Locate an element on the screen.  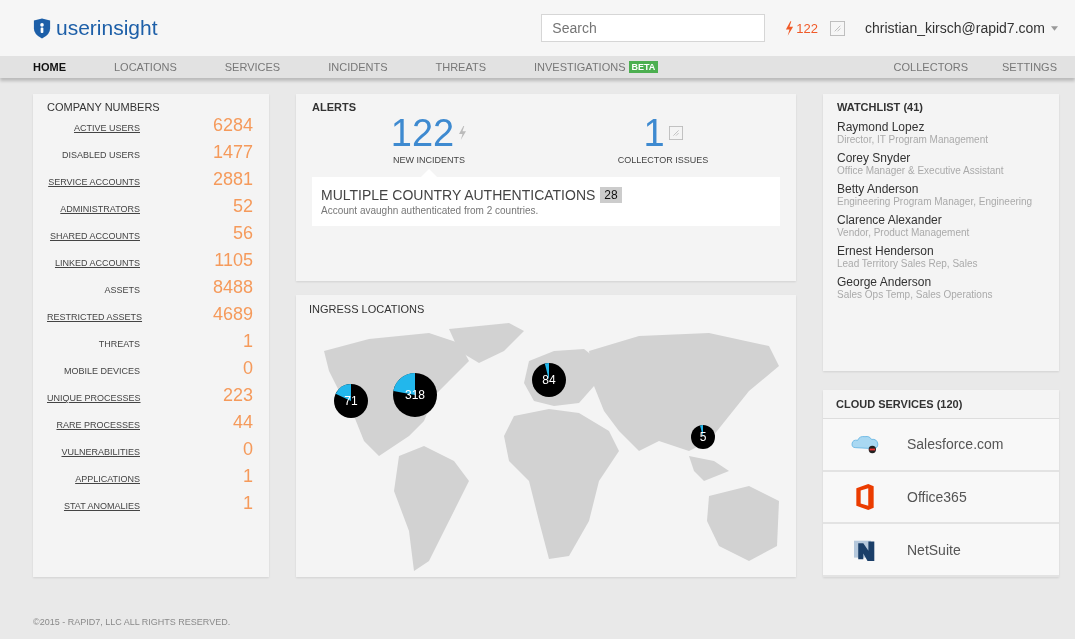
copyright-text: ©2015 - RAPID7, LLC ALL RIGHTS RESERVED. is located at coordinates (132, 622).